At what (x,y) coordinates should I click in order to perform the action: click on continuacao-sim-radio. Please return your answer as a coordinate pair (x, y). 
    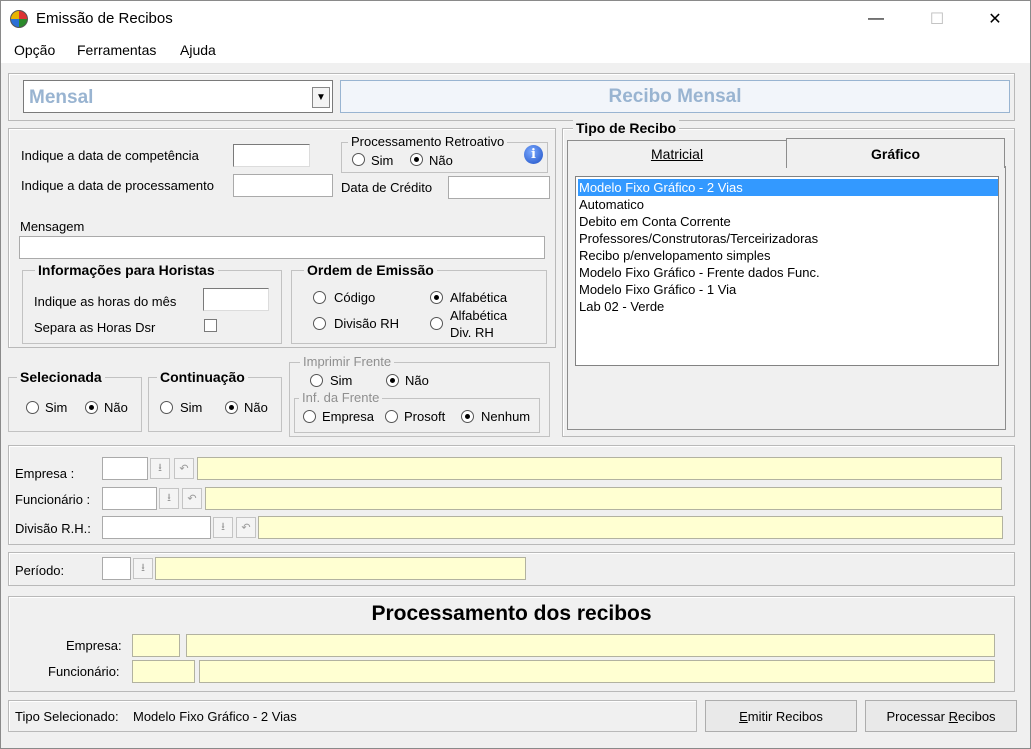
    Looking at the image, I should click on (166, 407).